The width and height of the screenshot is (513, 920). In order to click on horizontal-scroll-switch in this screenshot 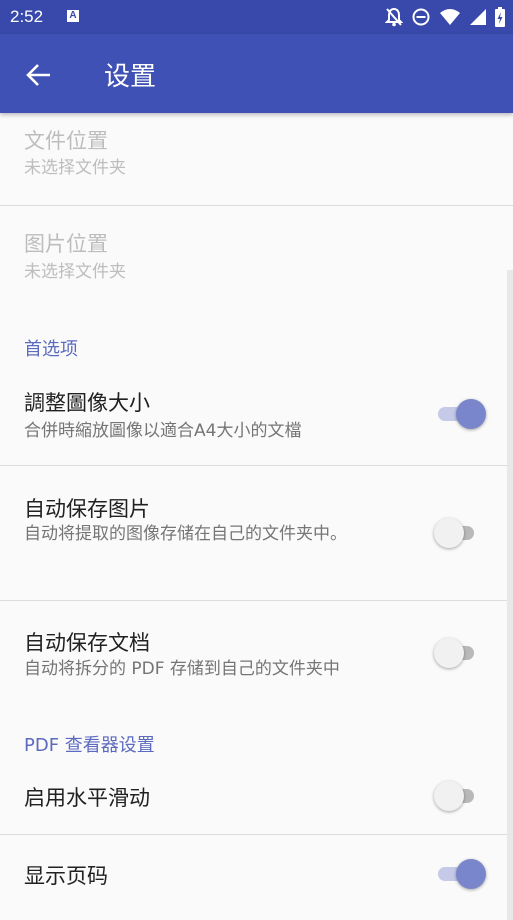, I will do `click(460, 796)`.